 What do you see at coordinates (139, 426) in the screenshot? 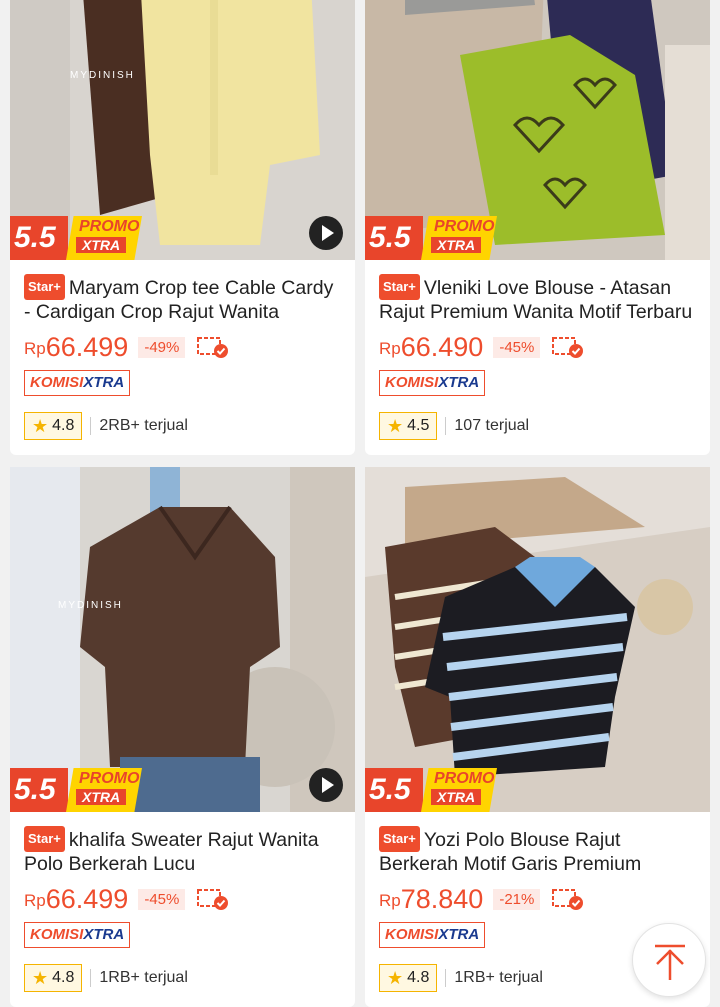
I see `sold-count: 2RB+ terjual` at bounding box center [139, 426].